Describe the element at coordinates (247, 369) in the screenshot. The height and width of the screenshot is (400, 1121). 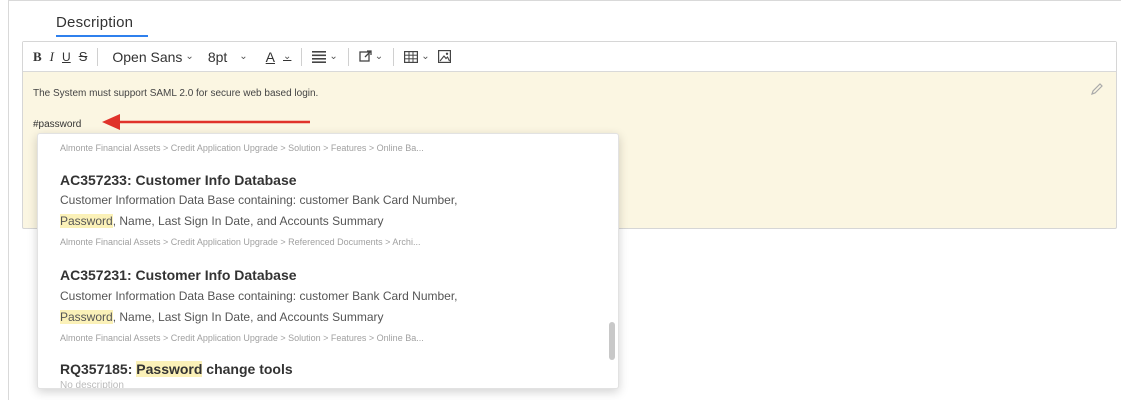
I see `suggestion-title-rest: change tools` at that location.